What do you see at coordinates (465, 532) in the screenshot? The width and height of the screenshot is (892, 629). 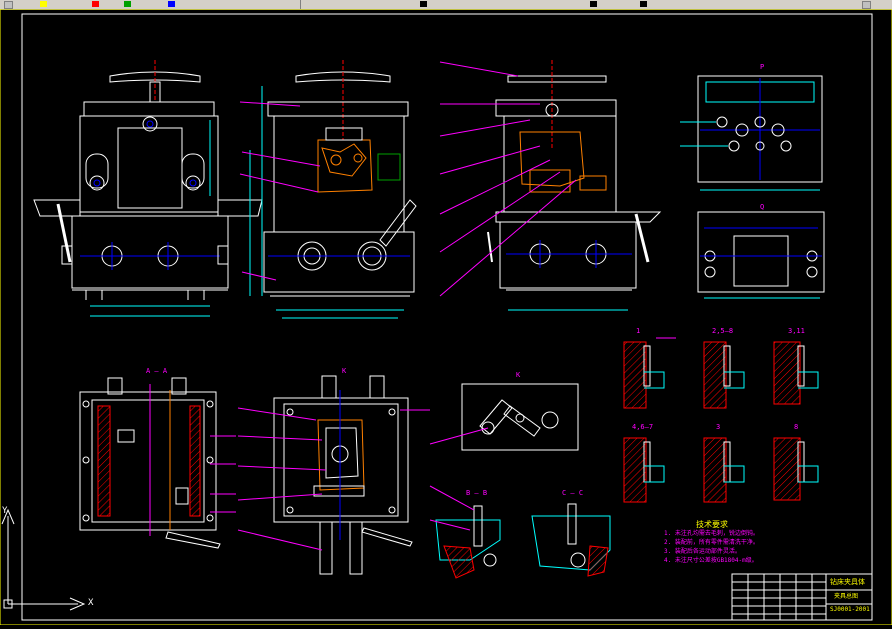 I see `section-bb` at bounding box center [465, 532].